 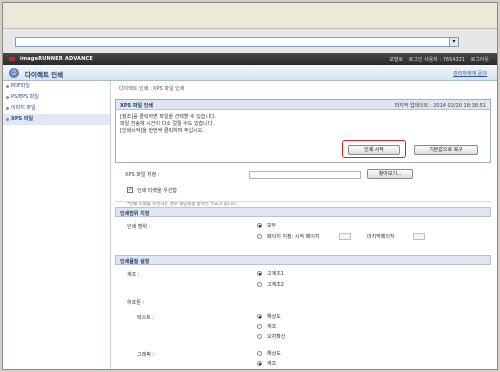 What do you see at coordinates (137, 106) in the screenshot?
I see `panel-title: XPS 파일 인쇄` at bounding box center [137, 106].